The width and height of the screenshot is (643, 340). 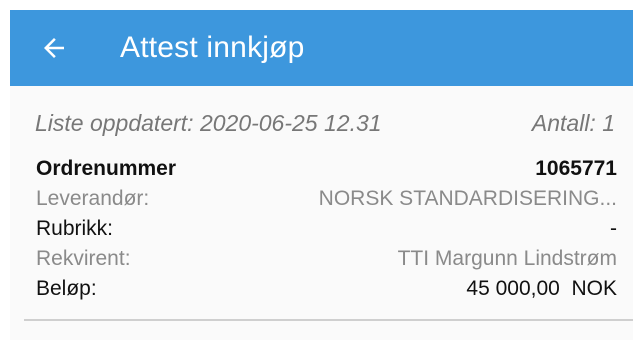 What do you see at coordinates (212, 47) in the screenshot?
I see `page-title: Attest innkjøp` at bounding box center [212, 47].